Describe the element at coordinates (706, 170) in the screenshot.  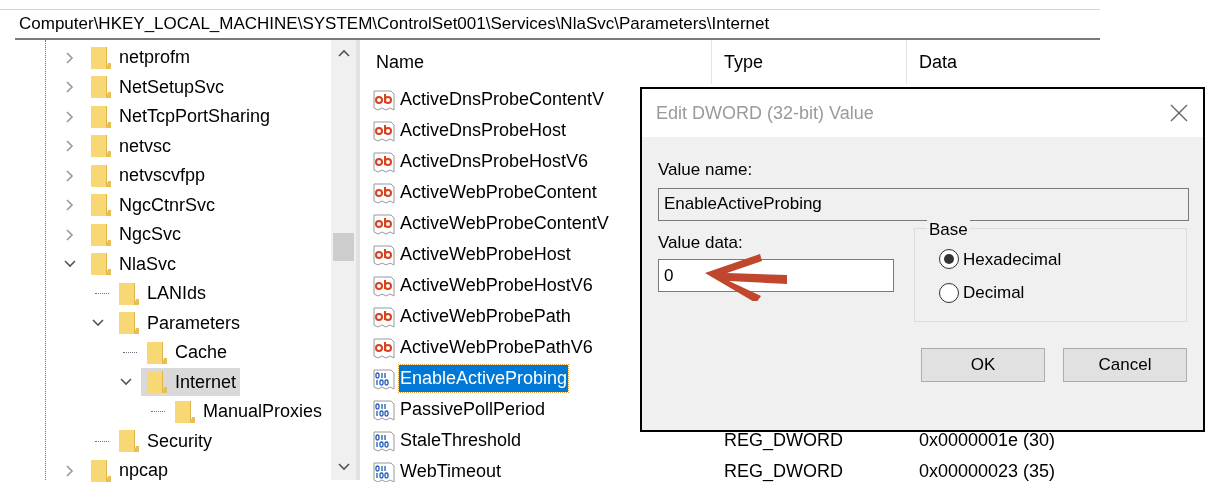
I see `field-label: Value name:` at that location.